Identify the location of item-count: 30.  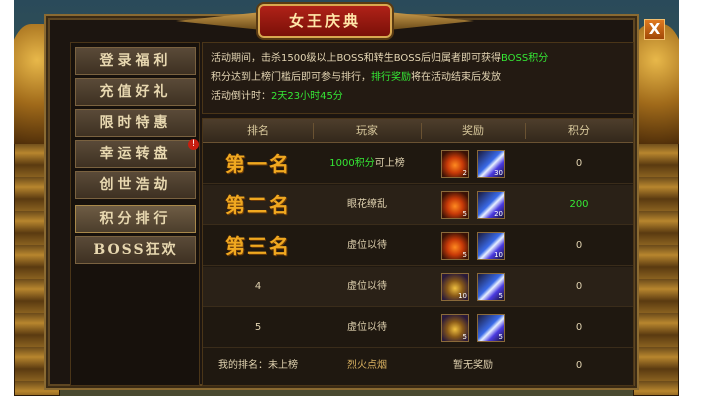
(498, 173).